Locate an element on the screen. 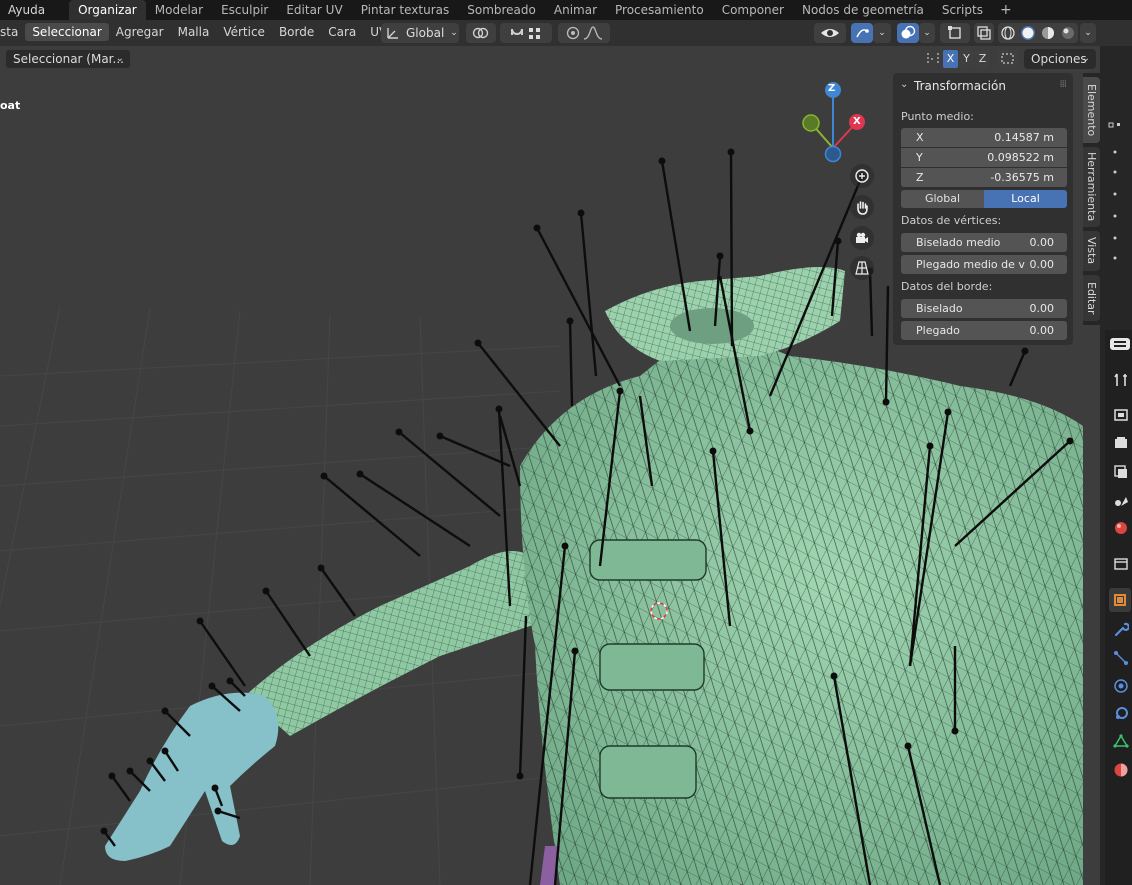 This screenshot has height=885, width=1132. view-layer-icon is located at coordinates (1121, 472).